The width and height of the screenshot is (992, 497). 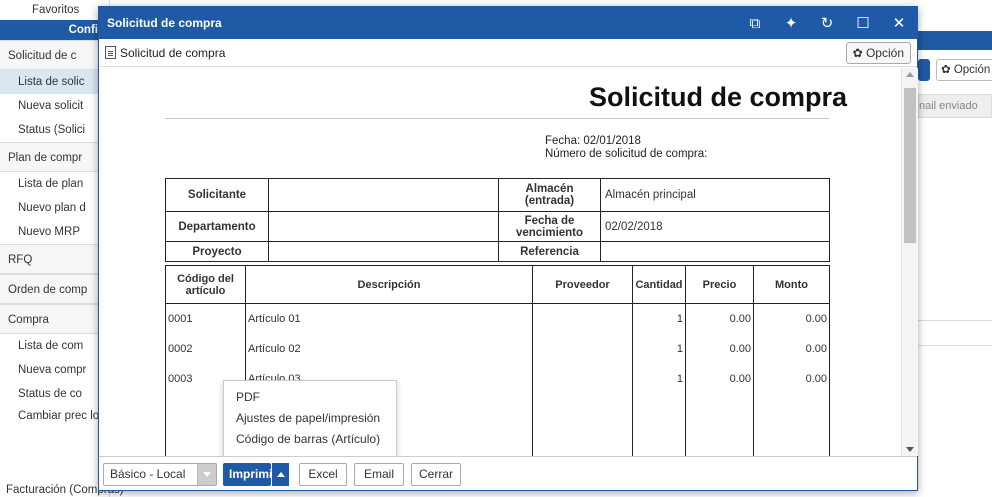 What do you see at coordinates (54, 55) in the screenshot?
I see `sidebar-item: Solicitud de c` at bounding box center [54, 55].